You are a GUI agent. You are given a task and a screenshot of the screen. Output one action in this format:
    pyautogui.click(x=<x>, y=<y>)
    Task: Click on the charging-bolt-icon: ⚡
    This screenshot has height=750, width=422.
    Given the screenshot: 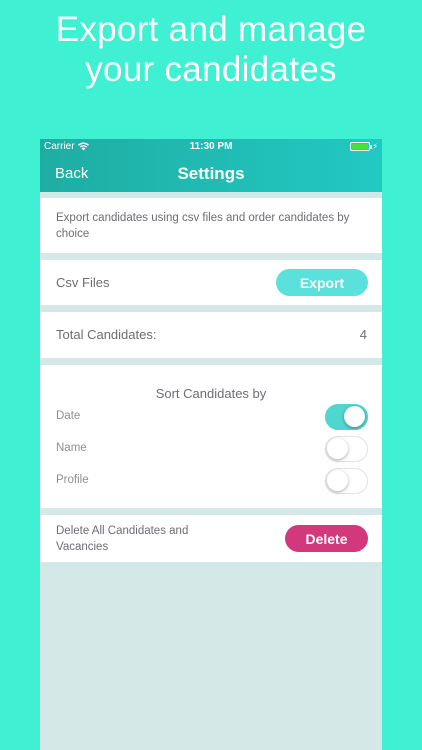 What is the action you would take?
    pyautogui.click(x=375, y=146)
    